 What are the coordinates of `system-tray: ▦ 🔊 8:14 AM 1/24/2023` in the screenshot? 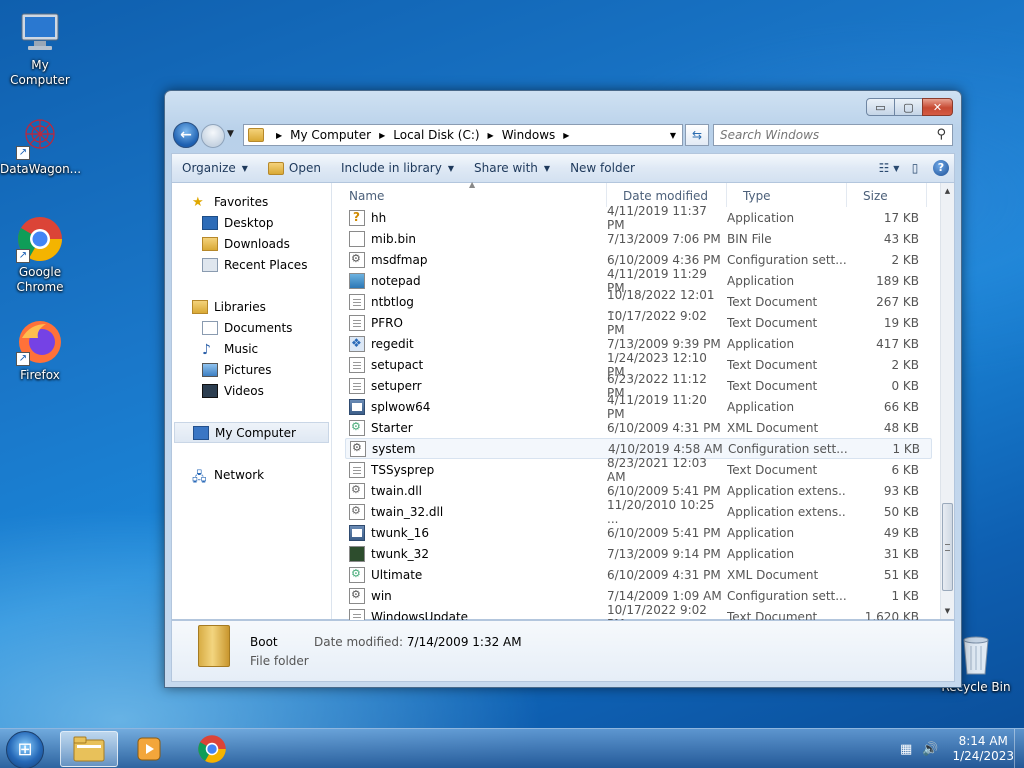 It's located at (957, 749).